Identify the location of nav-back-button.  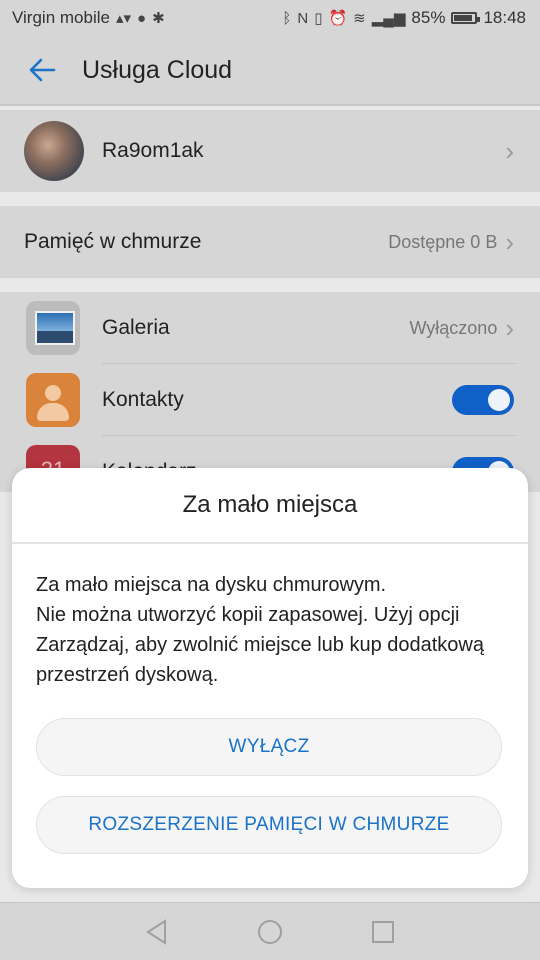
(157, 932).